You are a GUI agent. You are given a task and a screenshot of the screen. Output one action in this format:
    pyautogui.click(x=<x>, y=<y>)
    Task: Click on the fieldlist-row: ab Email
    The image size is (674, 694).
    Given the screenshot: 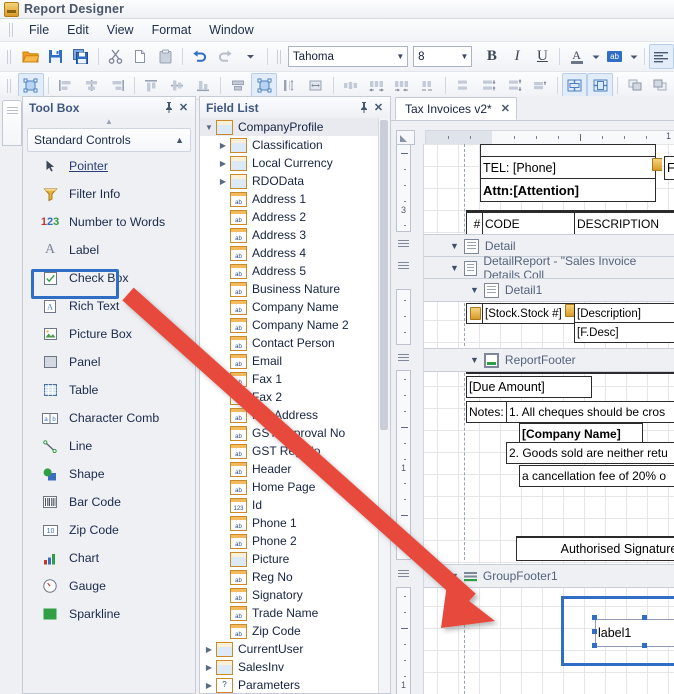 What is the action you would take?
    pyautogui.click(x=295, y=361)
    